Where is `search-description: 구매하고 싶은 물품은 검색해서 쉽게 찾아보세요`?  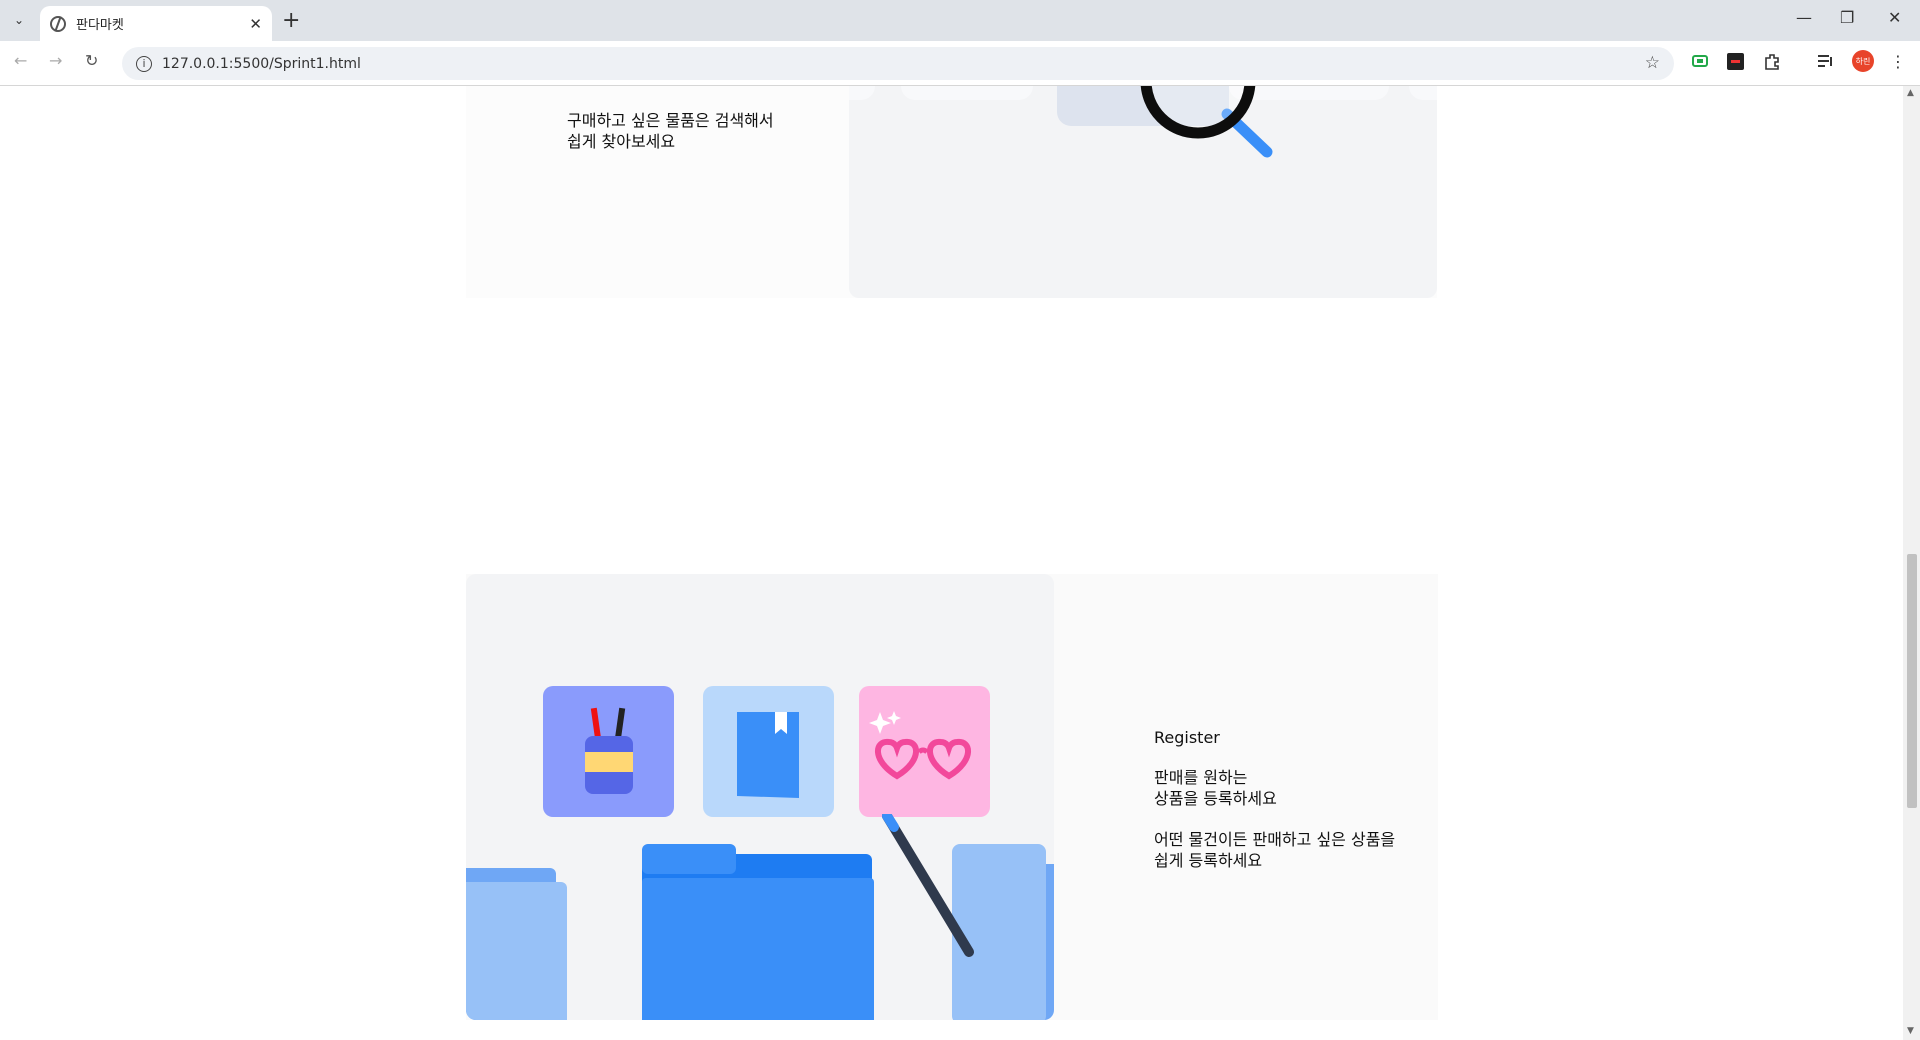 search-description: 구매하고 싶은 물품은 검색해서 쉽게 찾아보세요 is located at coordinates (670, 131).